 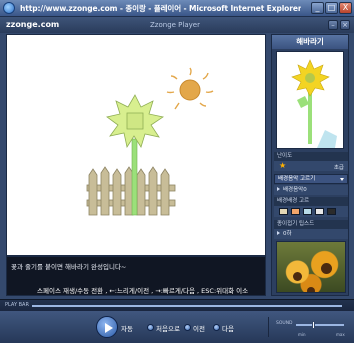 What do you see at coordinates (342, 179) in the screenshot?
I see `chevron-down-icon` at bounding box center [342, 179].